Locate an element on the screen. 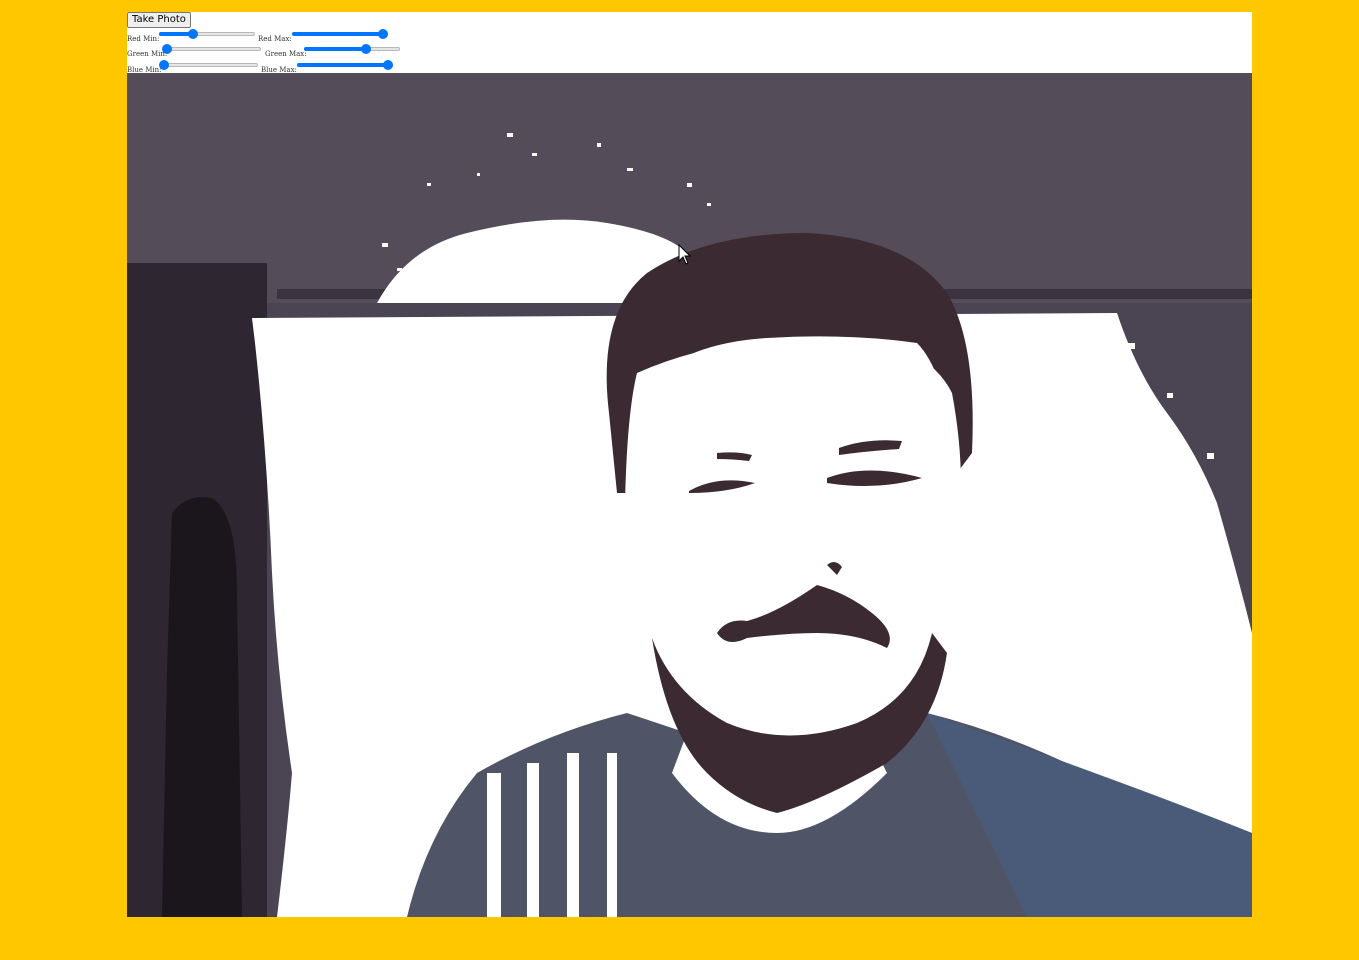  hanging-coat is located at coordinates (202, 707).